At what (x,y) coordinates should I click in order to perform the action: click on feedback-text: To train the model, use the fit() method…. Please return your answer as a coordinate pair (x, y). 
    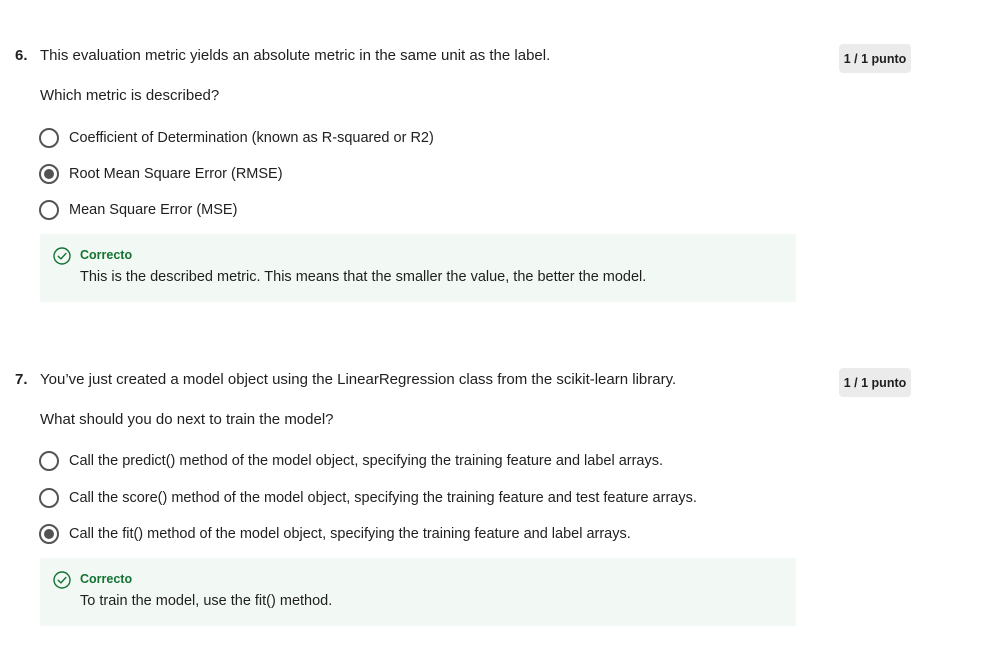
    Looking at the image, I should click on (206, 601).